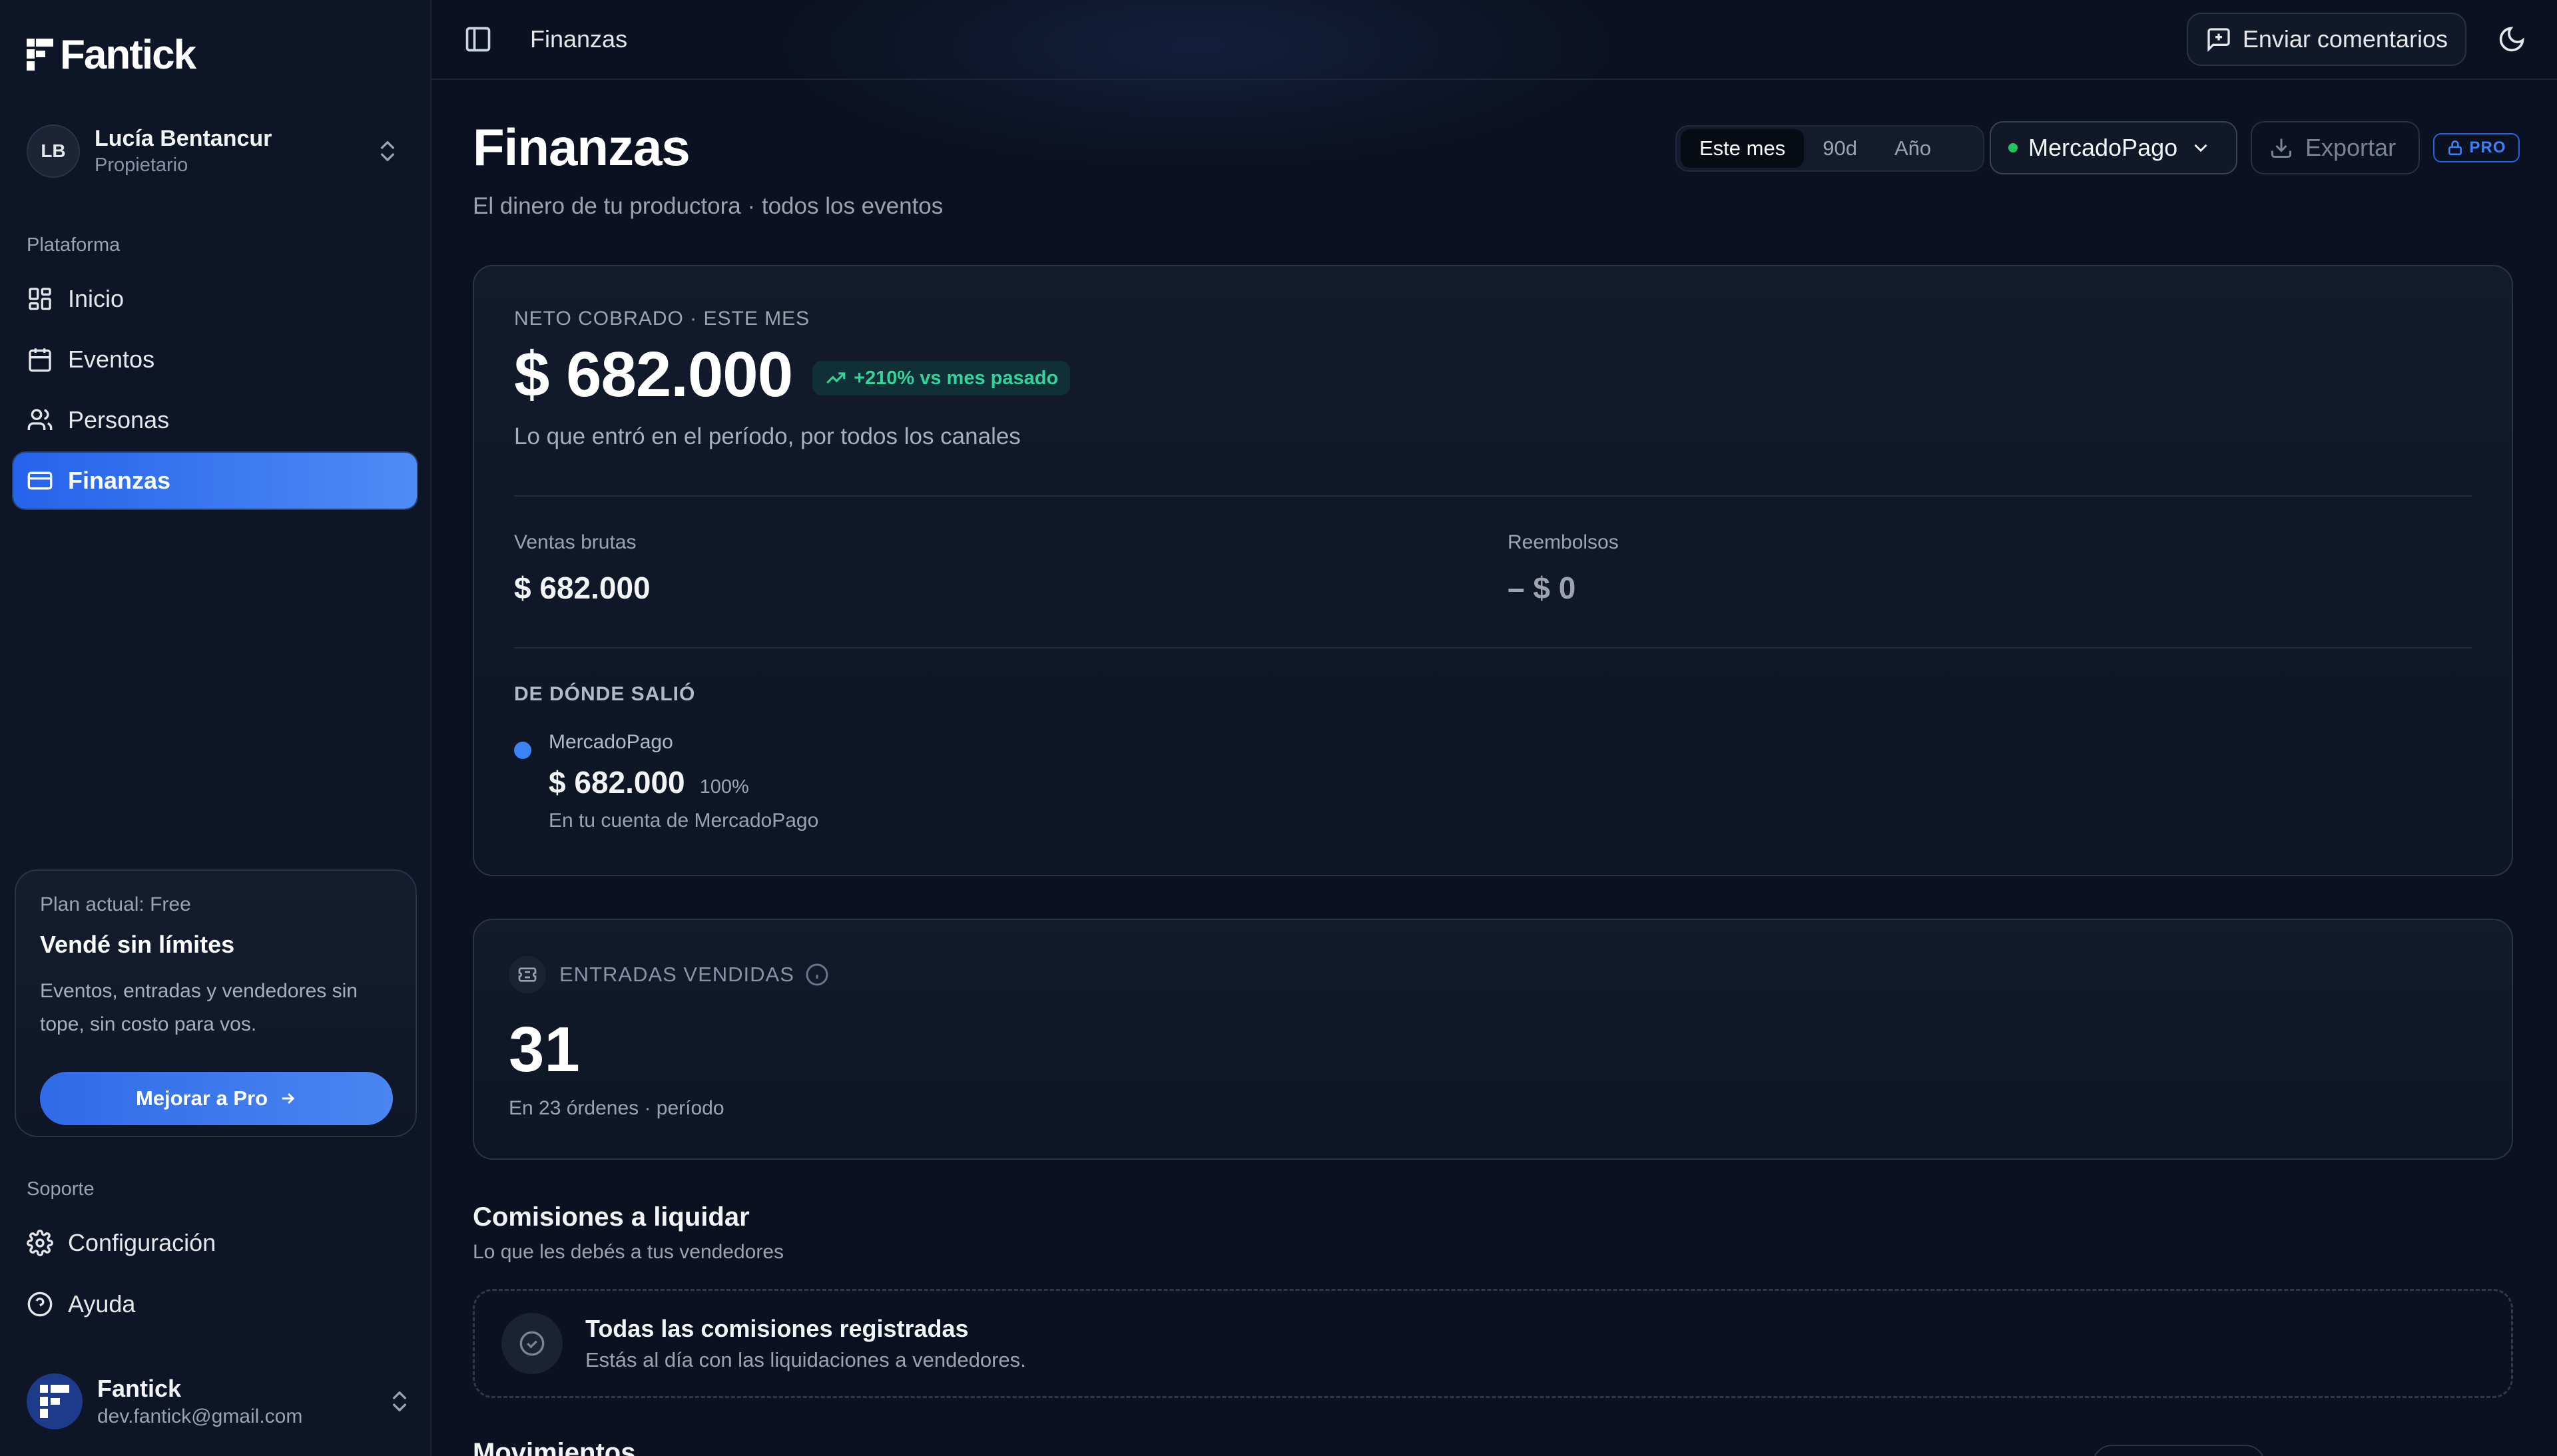  Describe the element at coordinates (582, 147) in the screenshot. I see `page-title: Finanzas` at that location.